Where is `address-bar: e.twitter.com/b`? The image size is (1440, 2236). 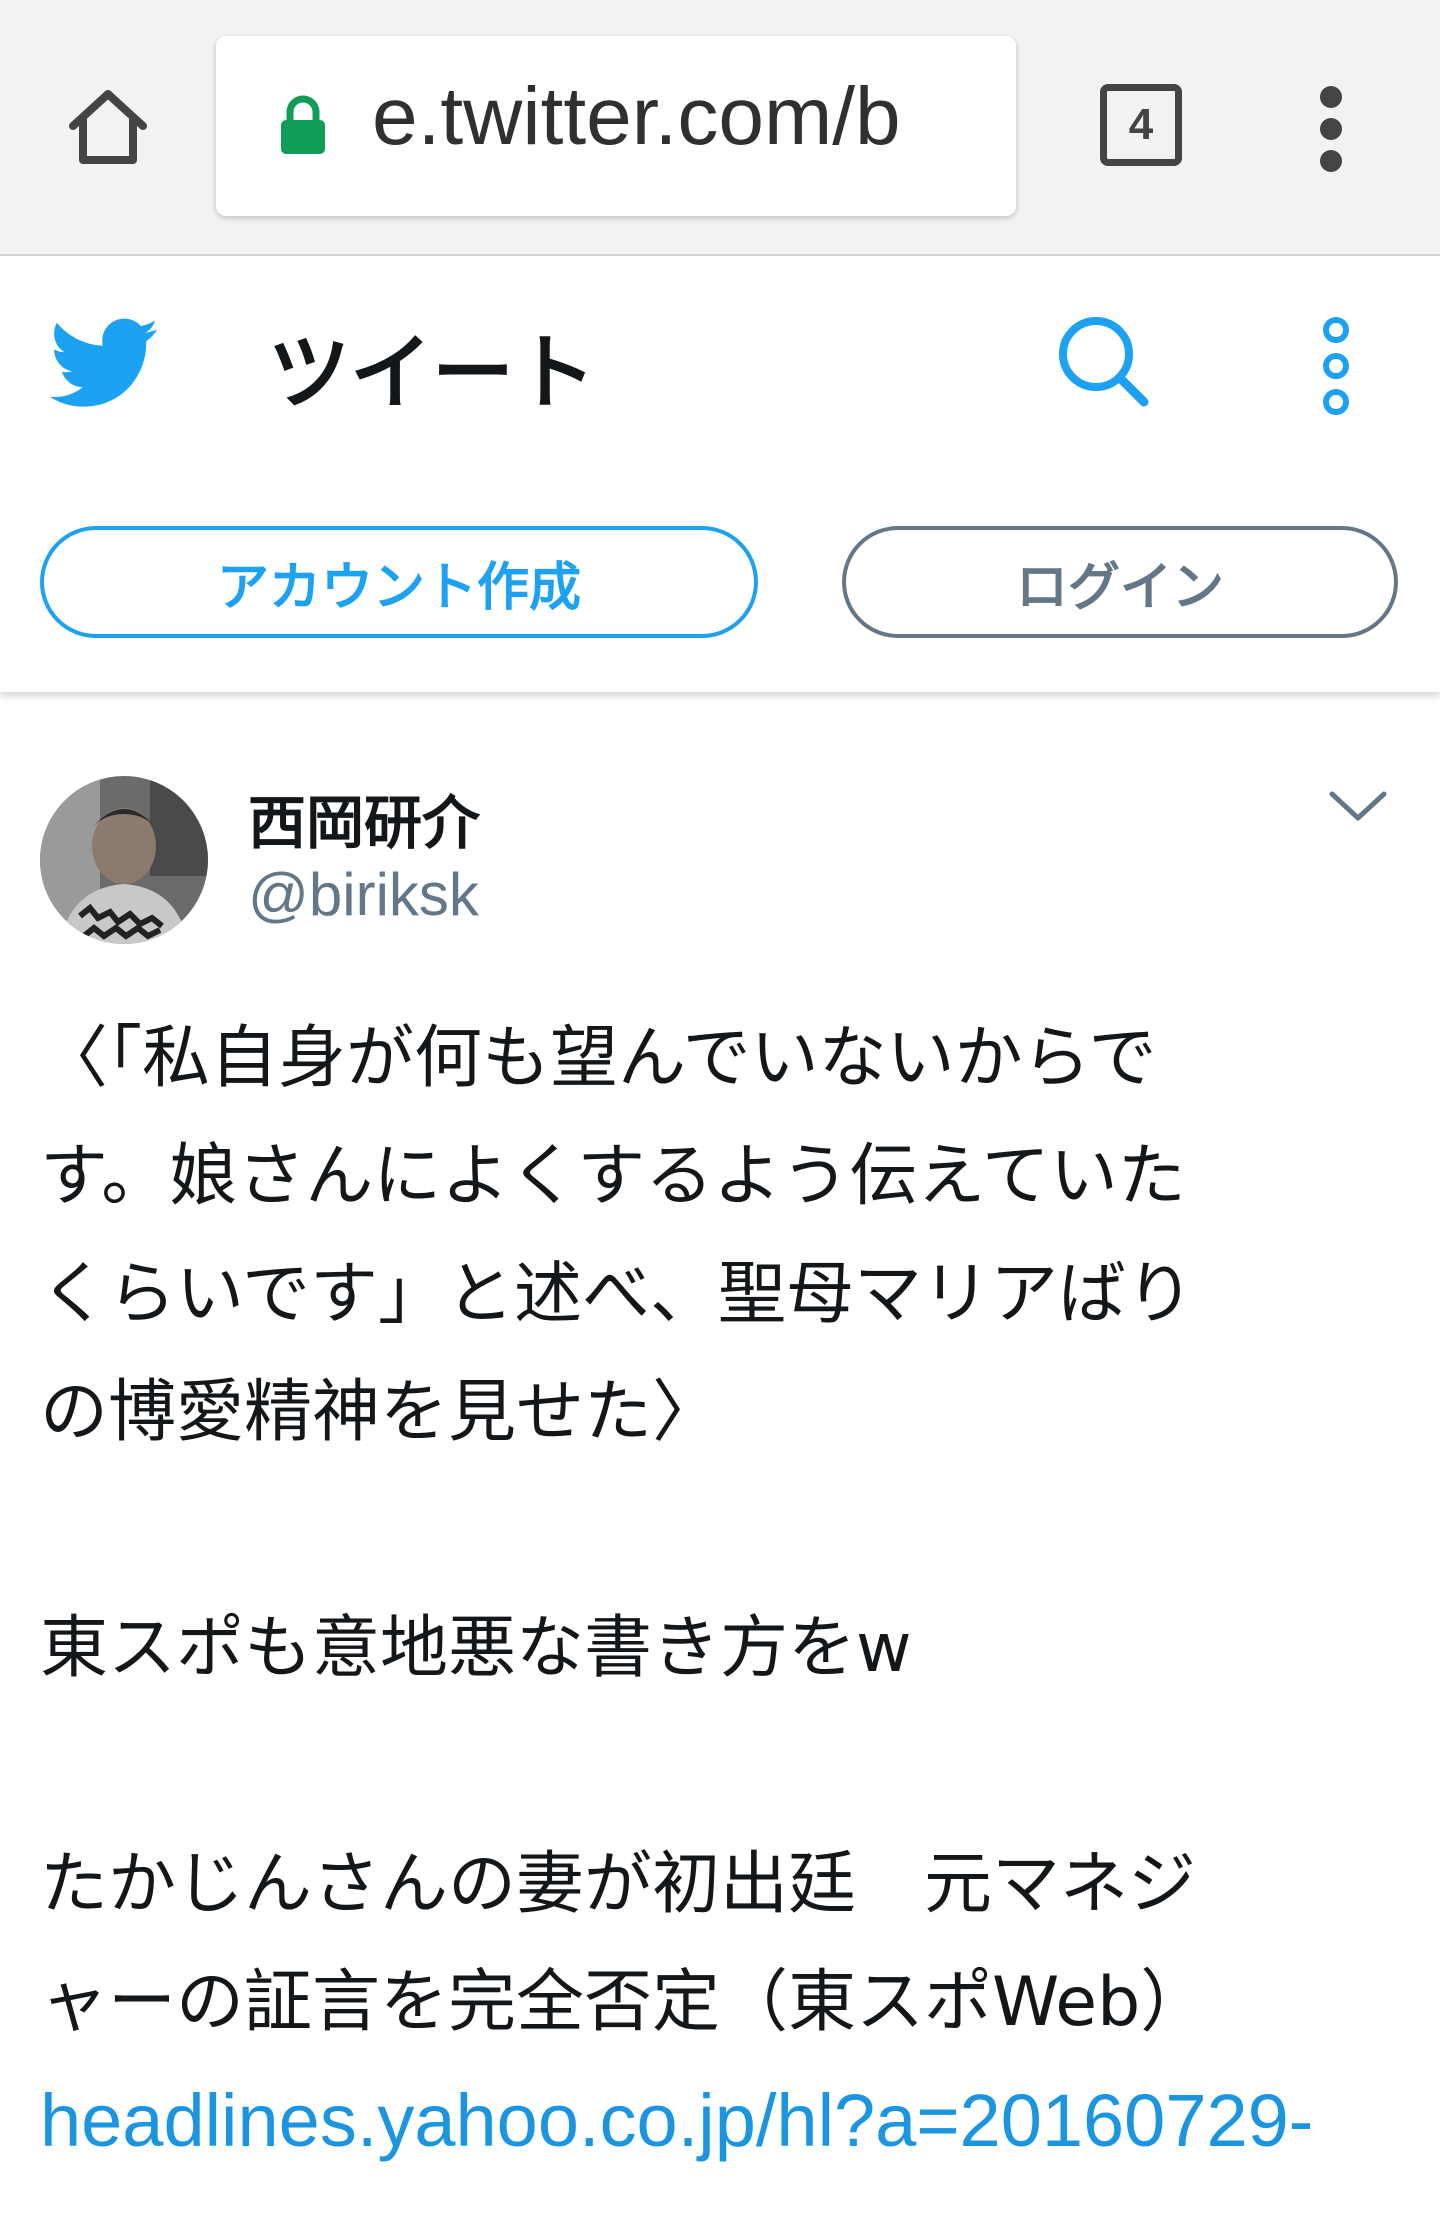
address-bar: e.twitter.com/b is located at coordinates (616, 126).